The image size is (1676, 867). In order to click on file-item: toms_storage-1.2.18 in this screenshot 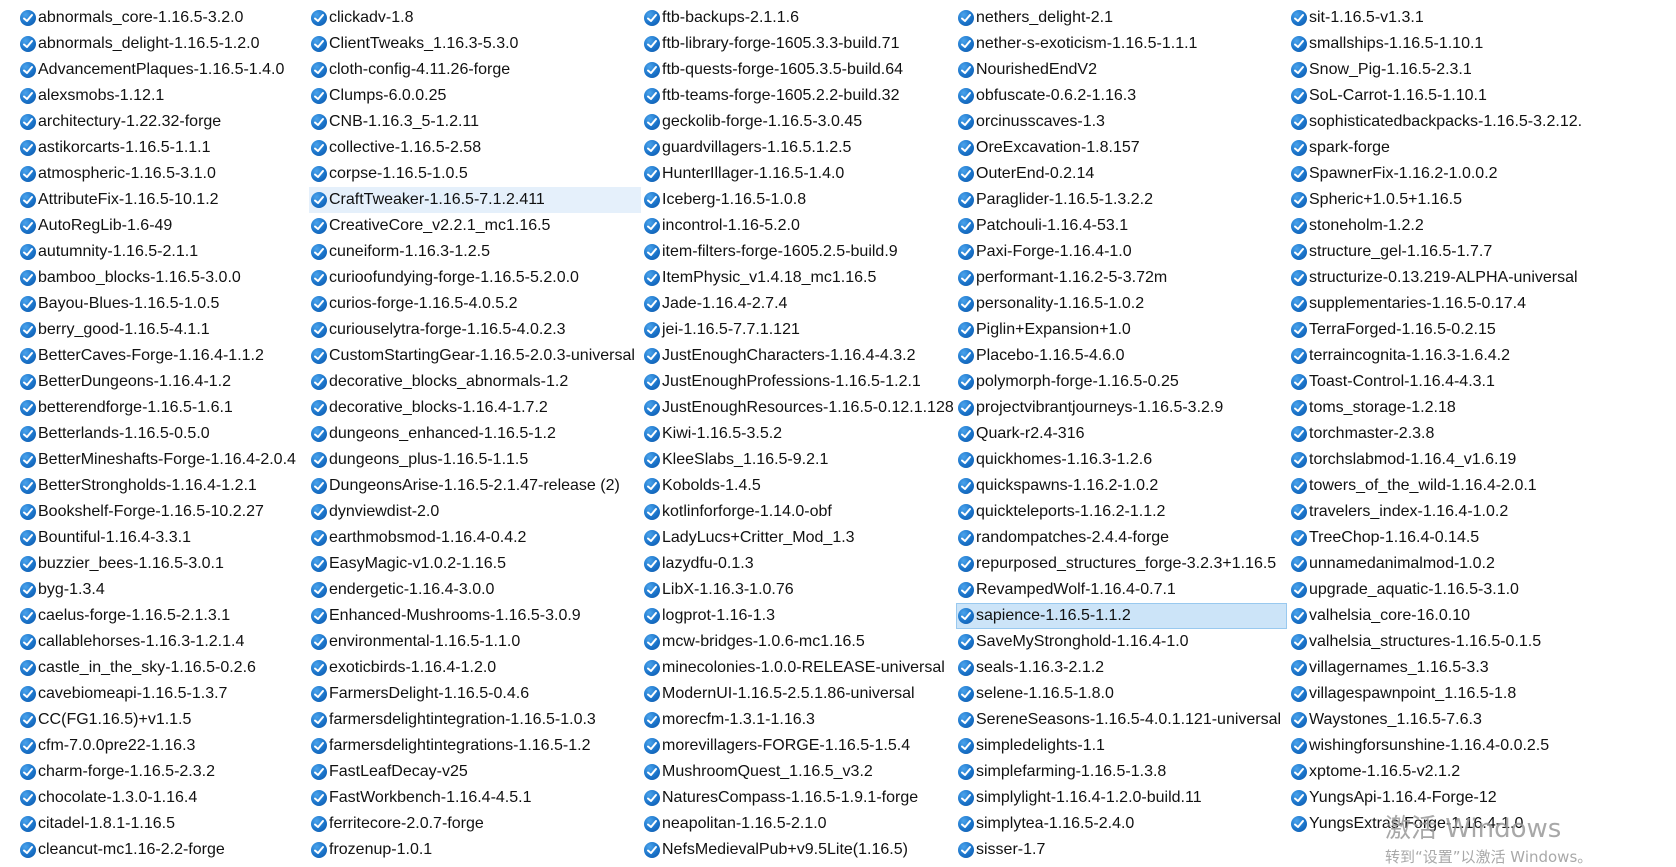, I will do `click(1438, 408)`.